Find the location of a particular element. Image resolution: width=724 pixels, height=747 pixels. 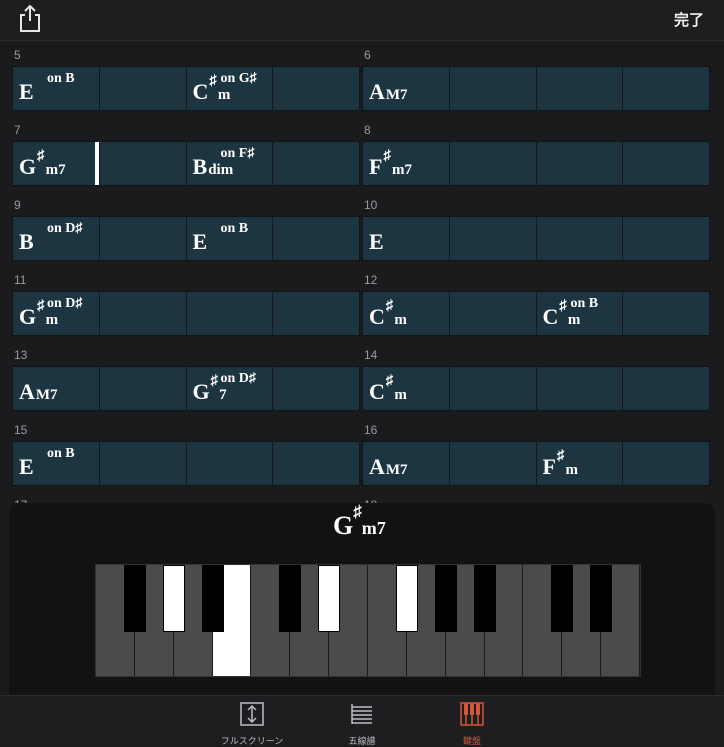

measure: Eon B C♯m on G♯ is located at coordinates (186, 88).